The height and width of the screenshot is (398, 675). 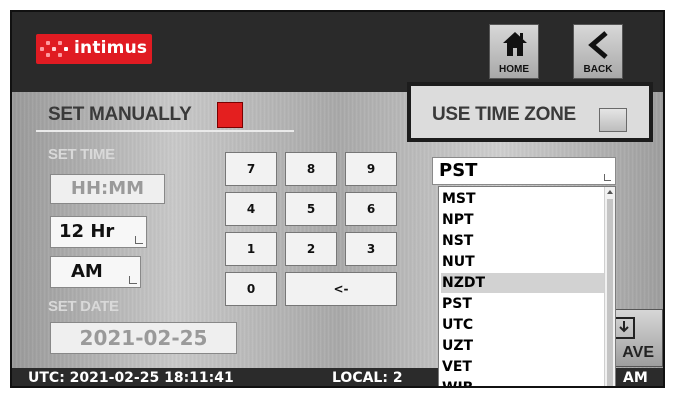 What do you see at coordinates (371, 249) in the screenshot?
I see `keypad-key-3: 3` at bounding box center [371, 249].